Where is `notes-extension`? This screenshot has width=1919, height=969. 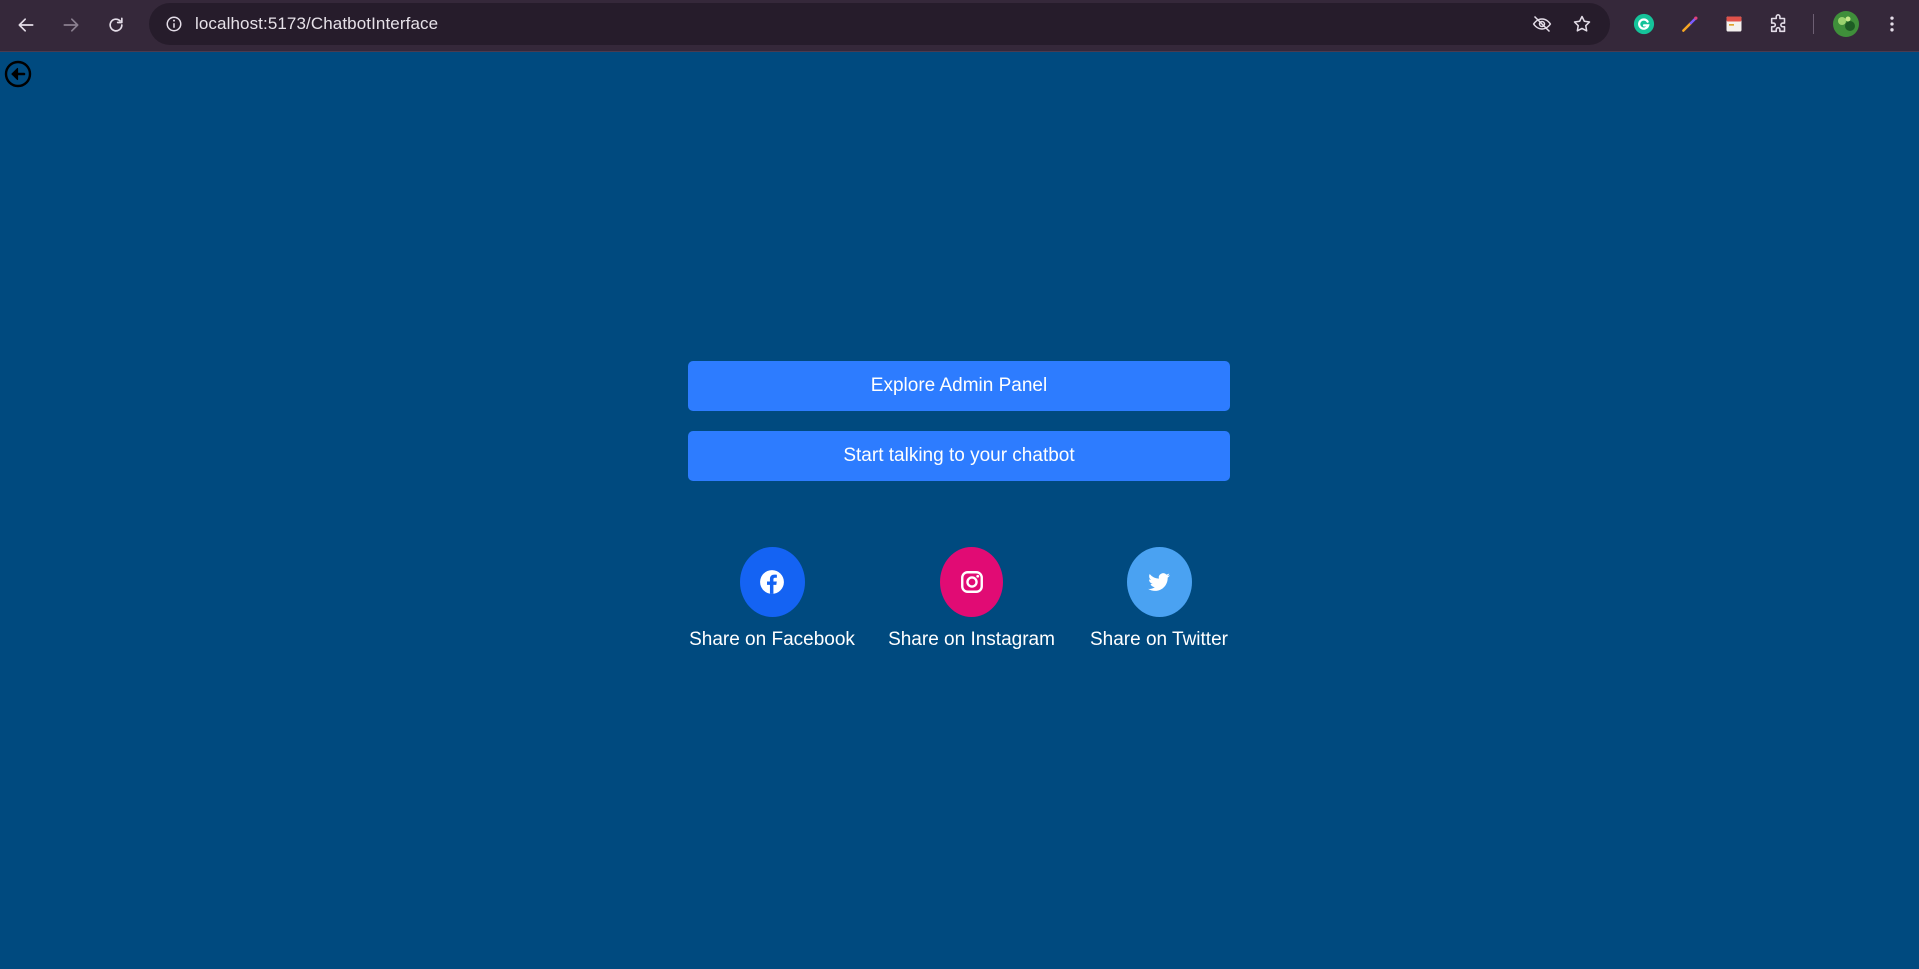
notes-extension is located at coordinates (1734, 24).